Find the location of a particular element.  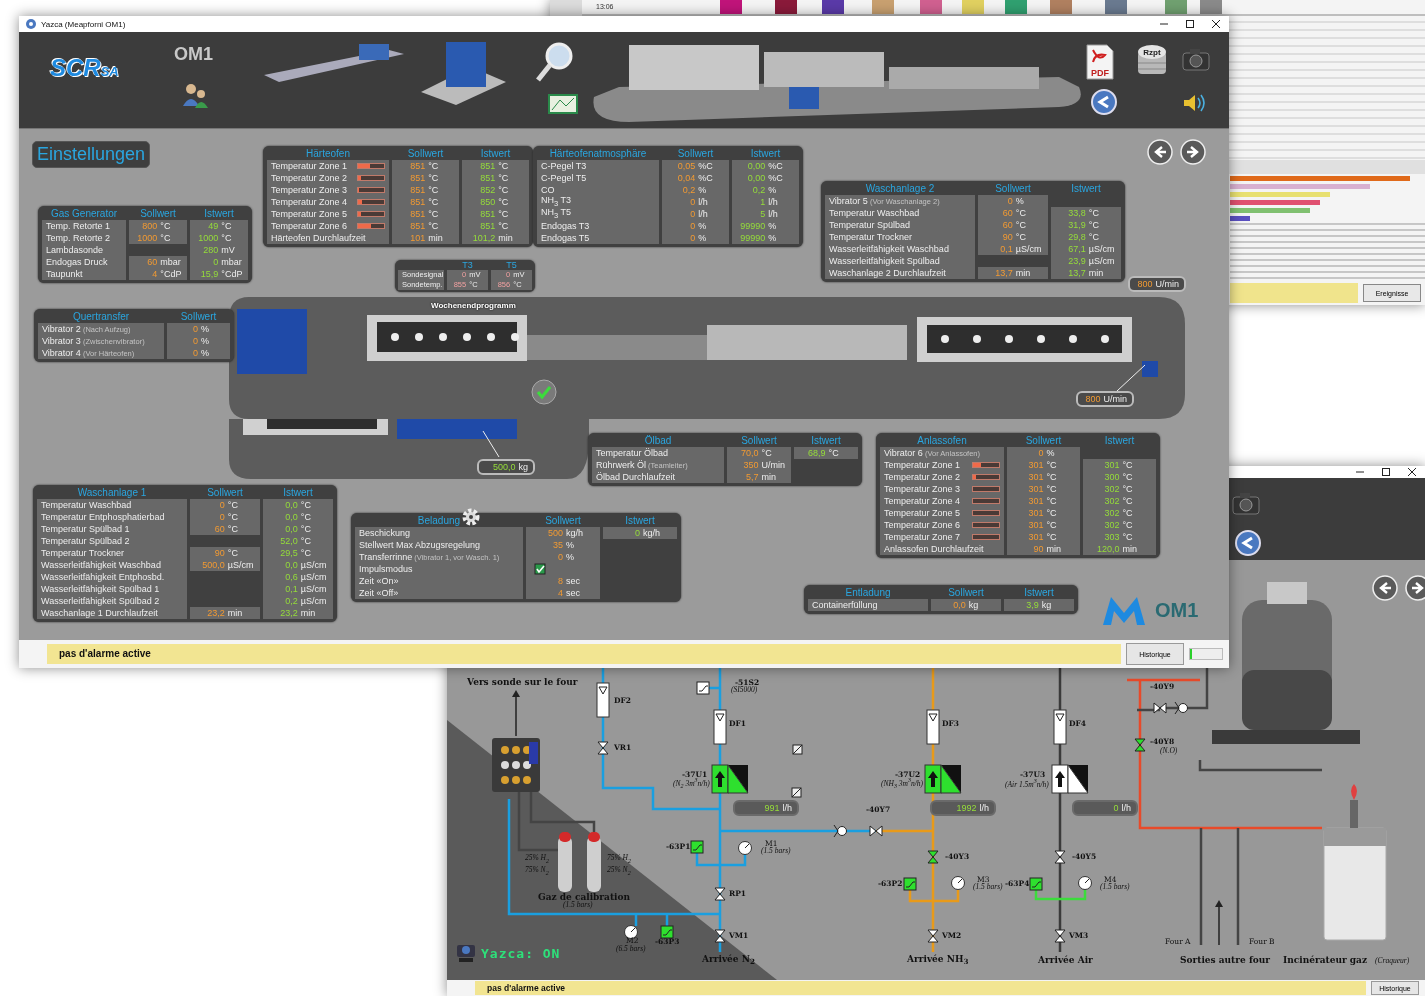

row-label: Temp. Retorte 1 is located at coordinates (78, 226).